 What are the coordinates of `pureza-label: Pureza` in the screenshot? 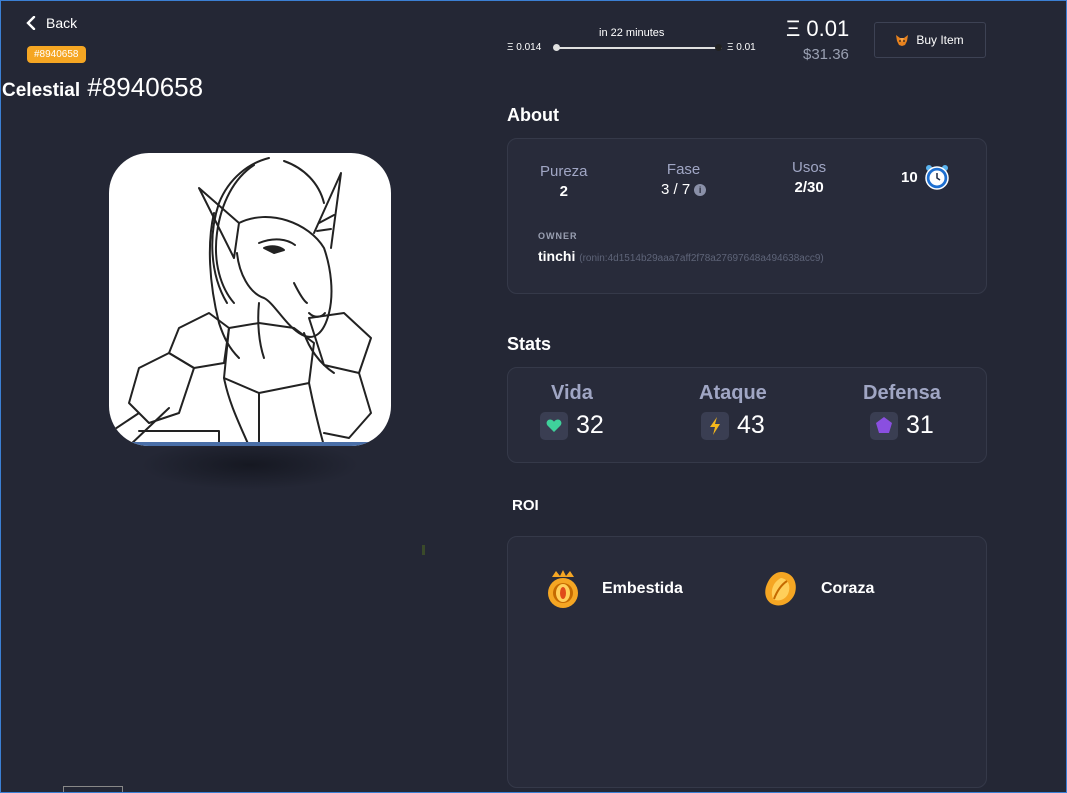 It's located at (564, 171).